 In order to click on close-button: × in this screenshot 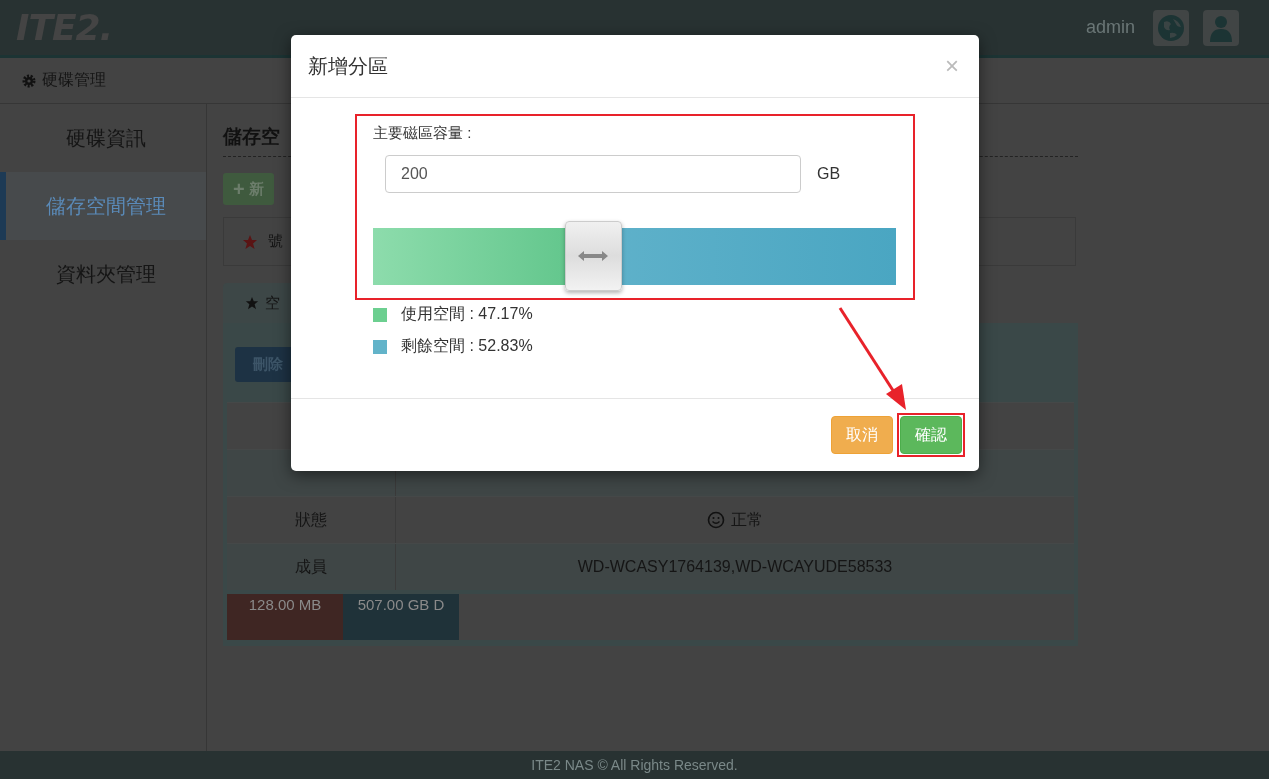, I will do `click(952, 66)`.